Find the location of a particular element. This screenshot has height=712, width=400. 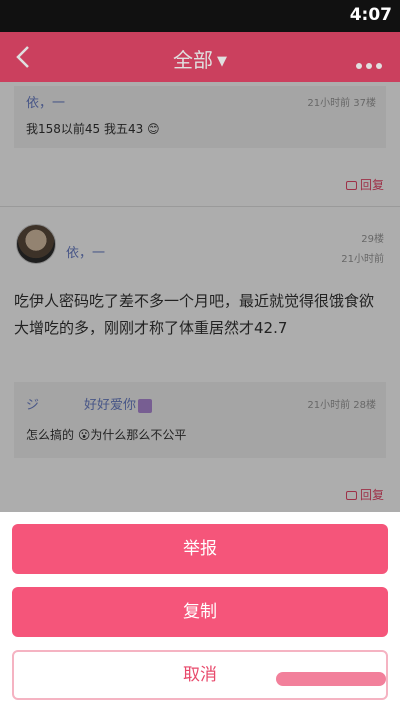

status-bar: 4:07 is located at coordinates (200, 16).